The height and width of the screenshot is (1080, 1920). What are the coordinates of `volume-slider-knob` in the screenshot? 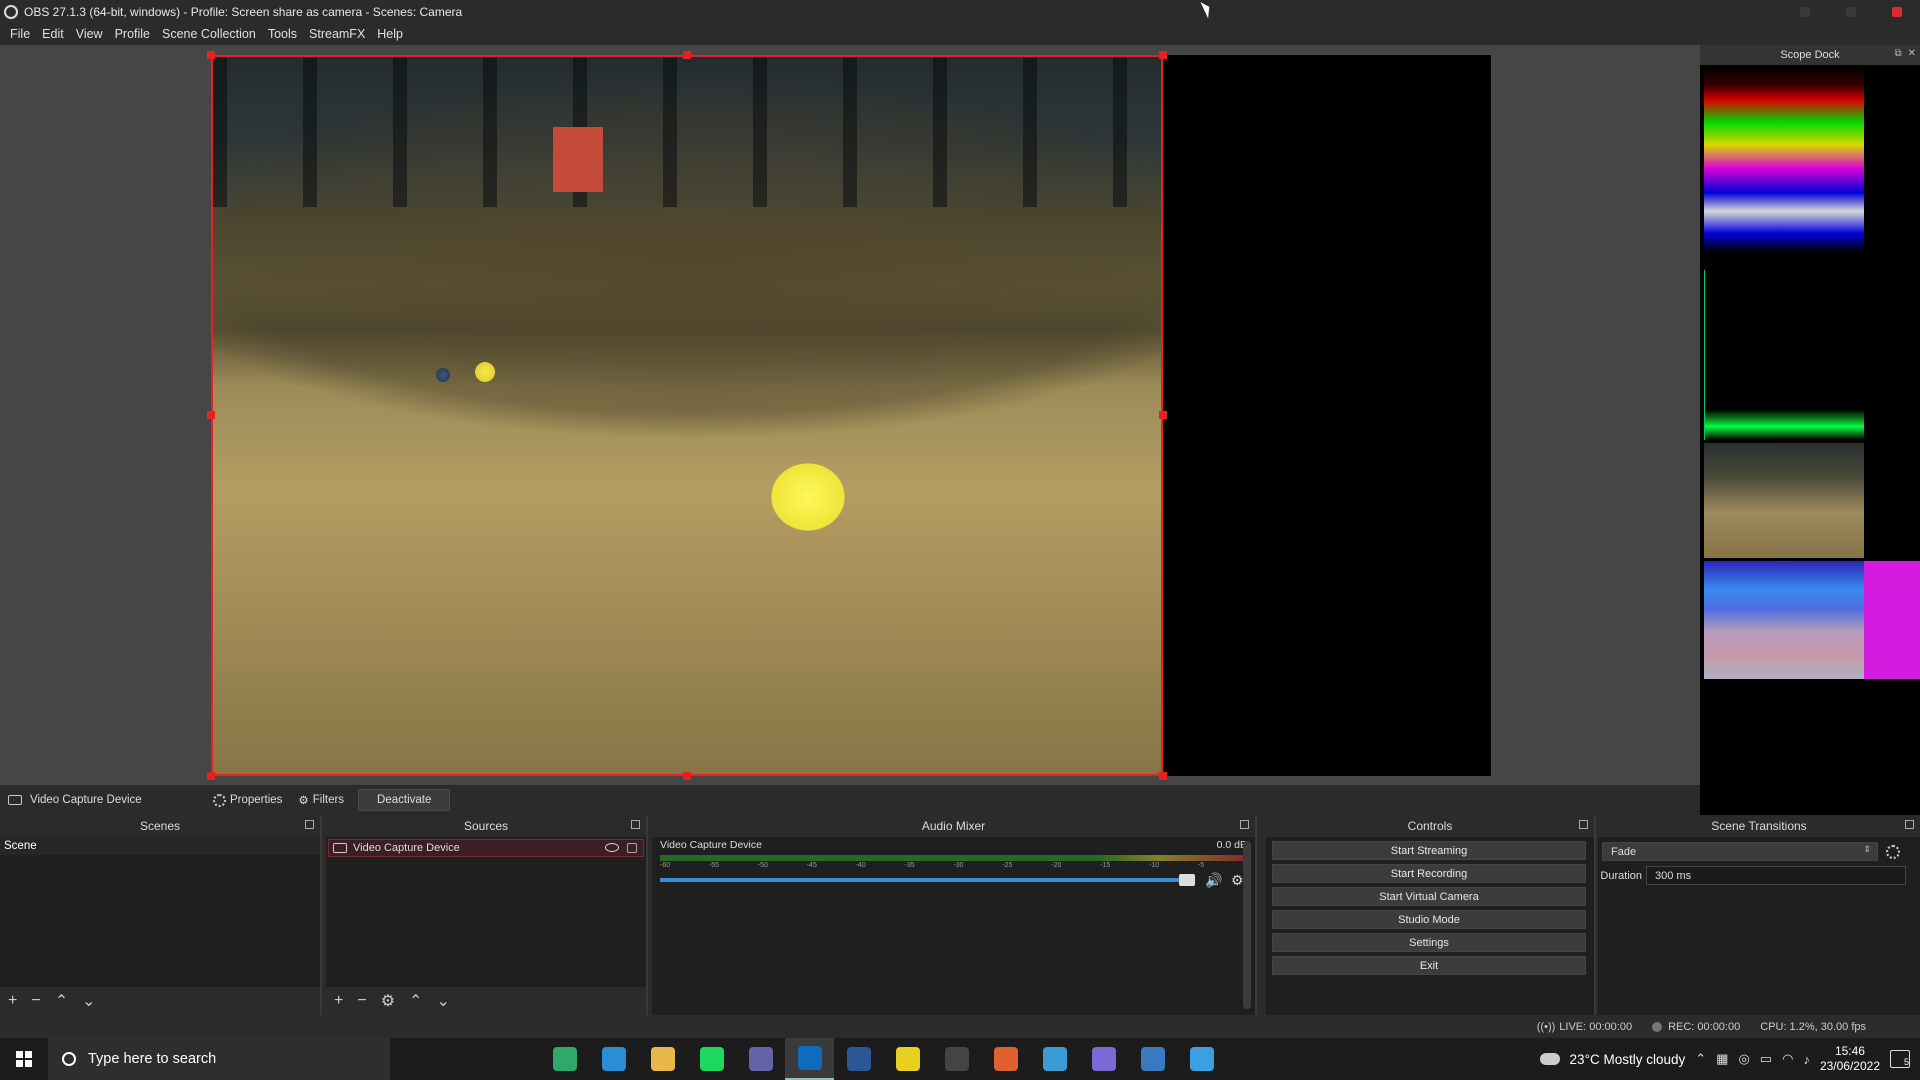 It's located at (1187, 880).